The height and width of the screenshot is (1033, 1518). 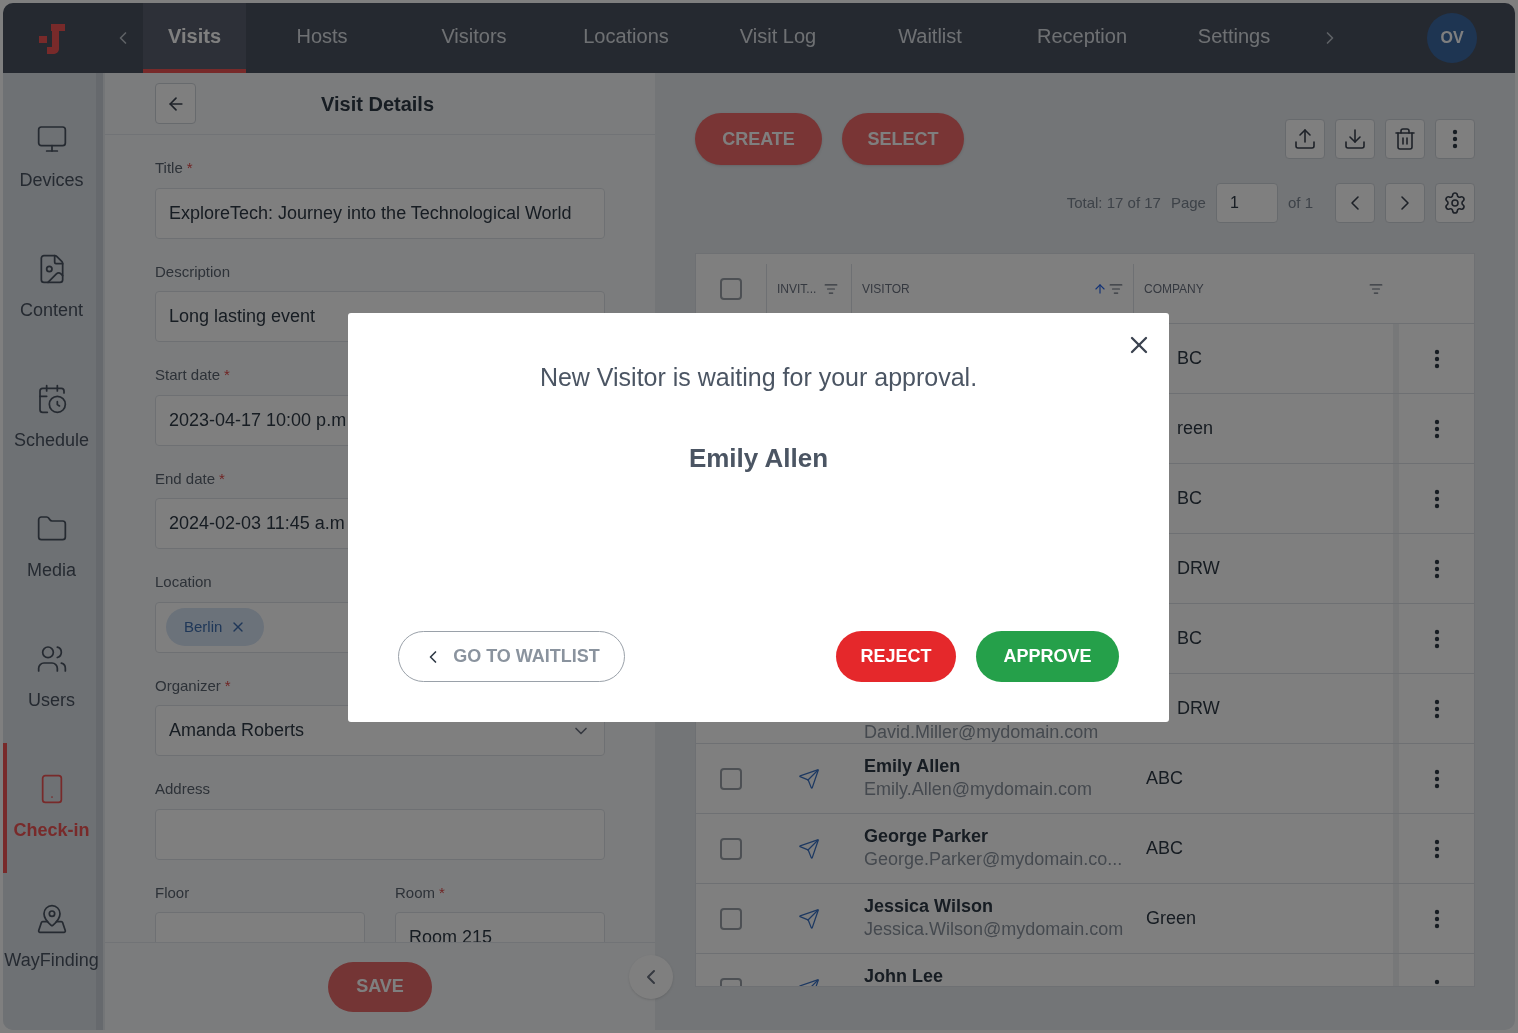 What do you see at coordinates (1195, 428) in the screenshot?
I see `company-cell: reen` at bounding box center [1195, 428].